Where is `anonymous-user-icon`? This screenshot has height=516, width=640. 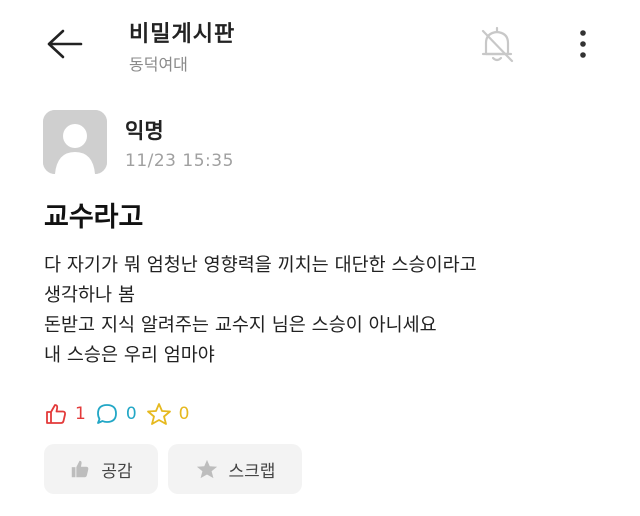
anonymous-user-icon is located at coordinates (75, 142).